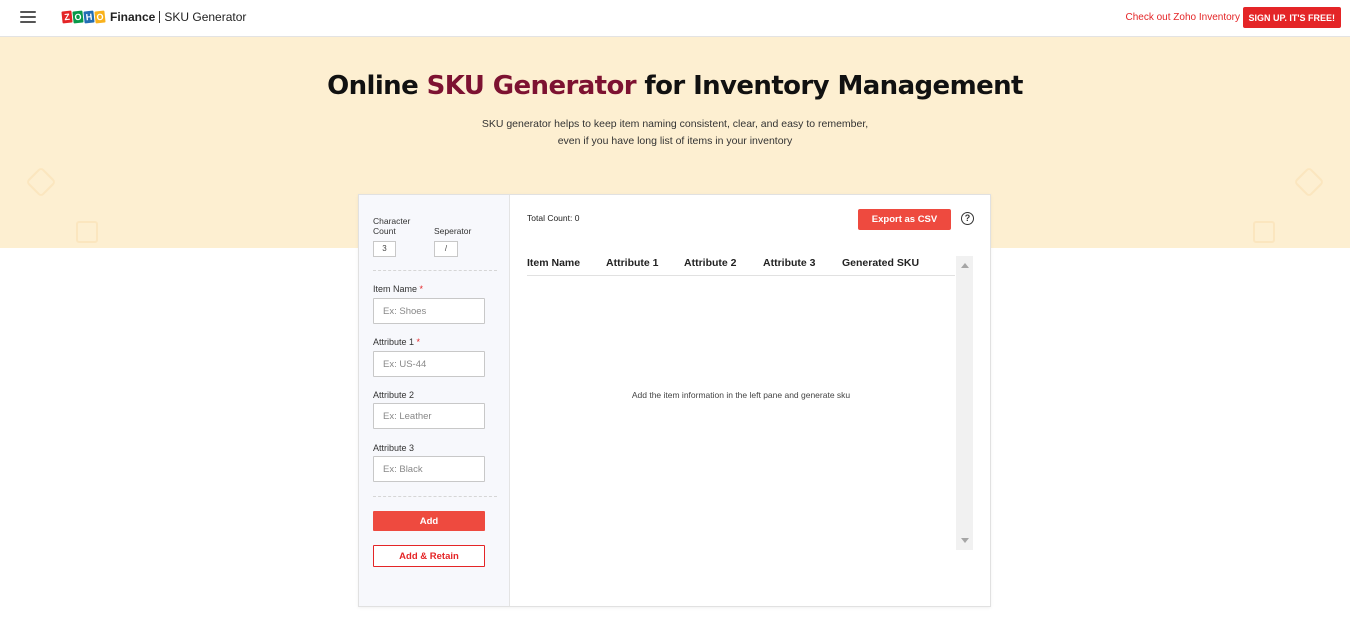 The height and width of the screenshot is (617, 1350). Describe the element at coordinates (394, 448) in the screenshot. I see `attribute-3-label: Attribute 3` at that location.